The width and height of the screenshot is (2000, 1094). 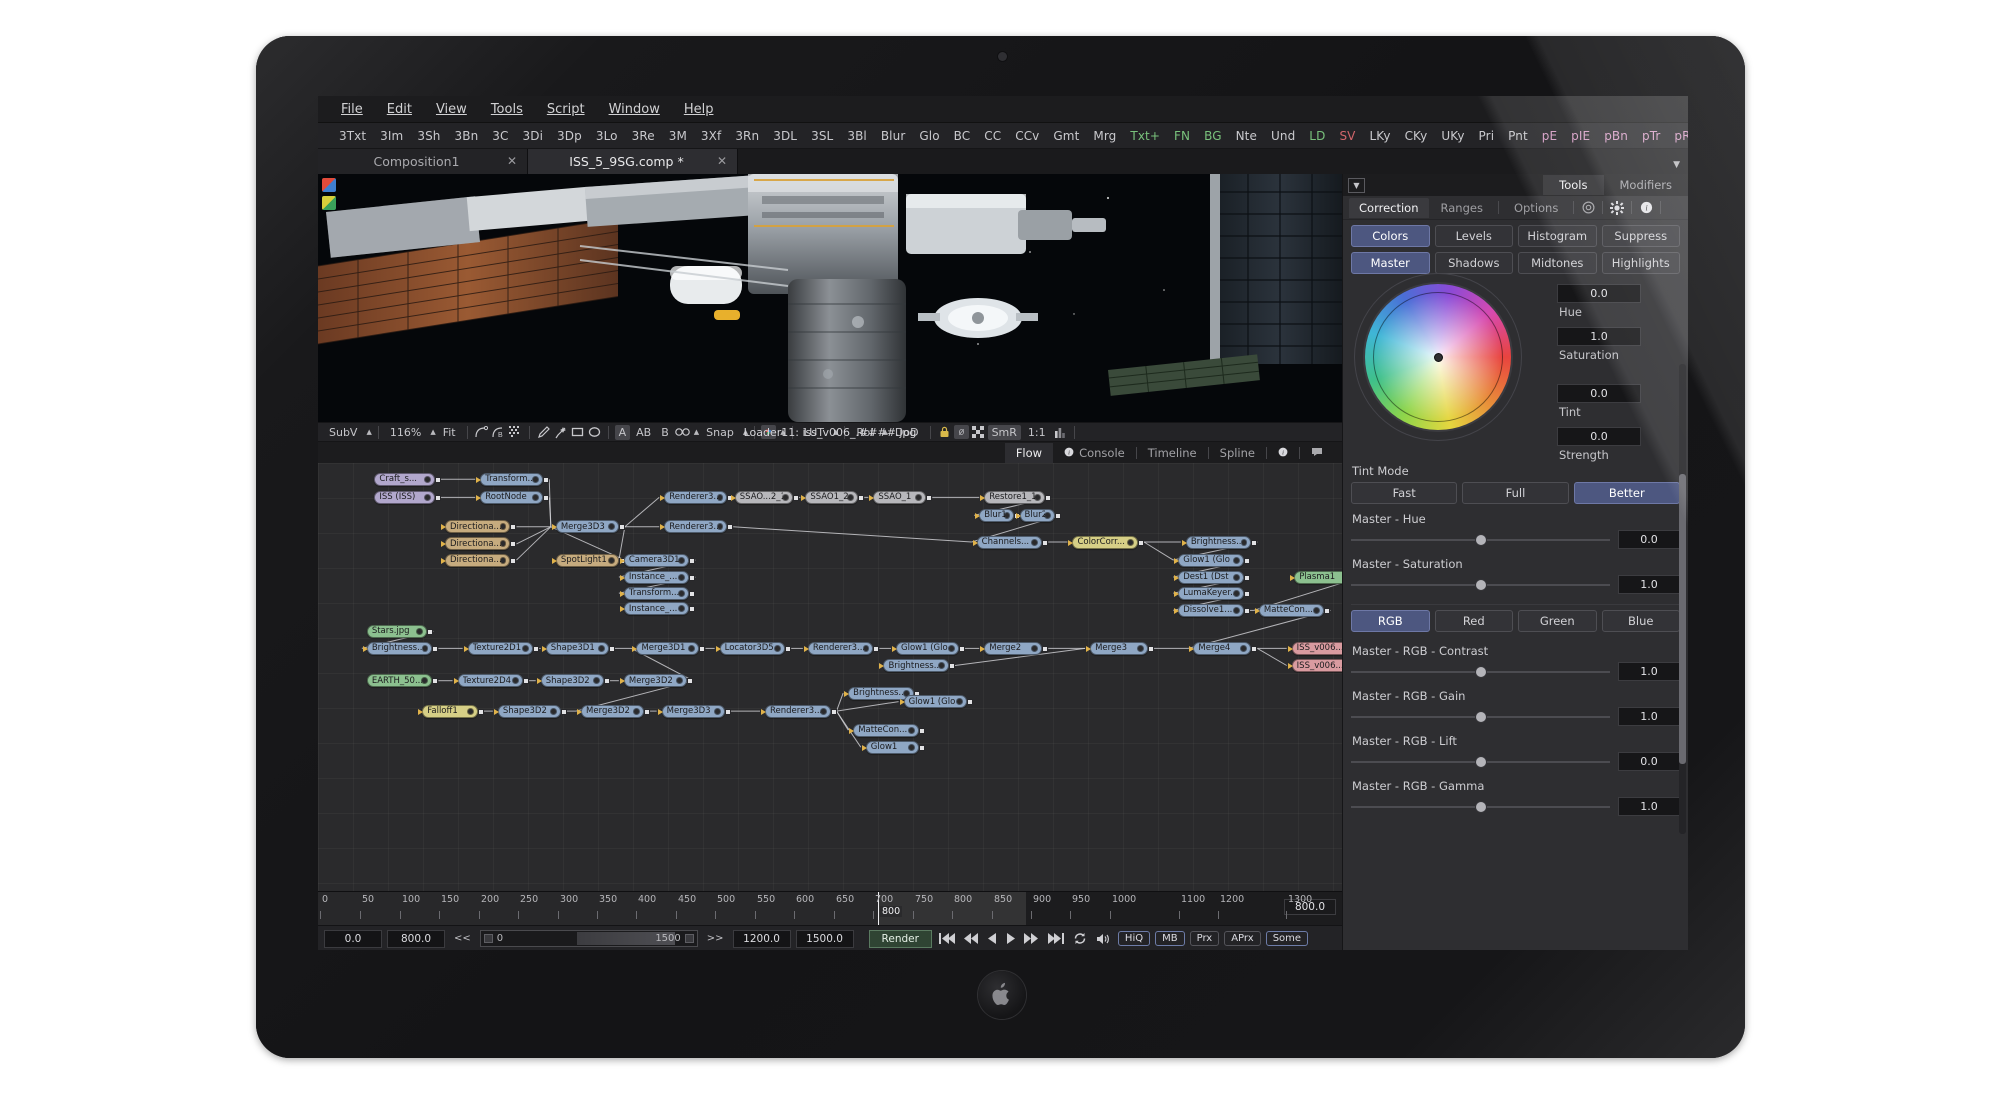 I want to click on master-saturation-slider, so click(x=1480, y=584).